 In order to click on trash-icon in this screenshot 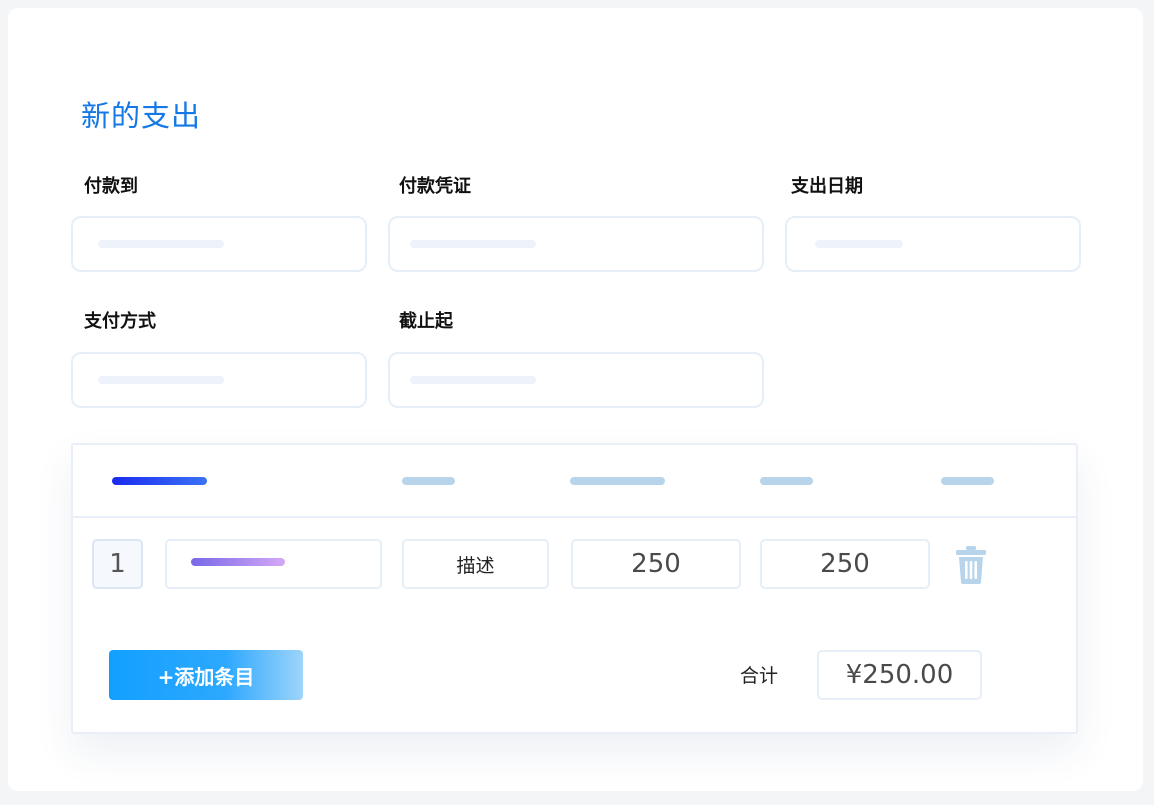, I will do `click(971, 565)`.